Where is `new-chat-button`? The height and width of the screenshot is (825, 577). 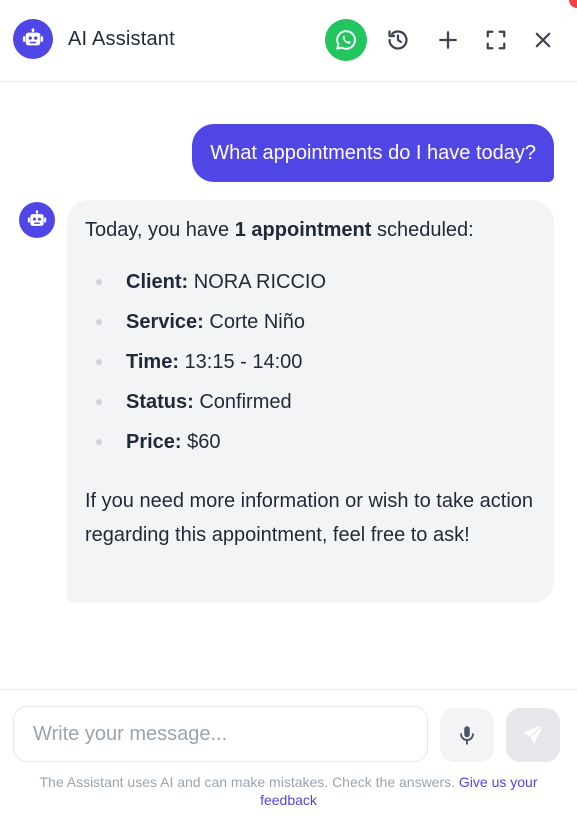
new-chat-button is located at coordinates (448, 40).